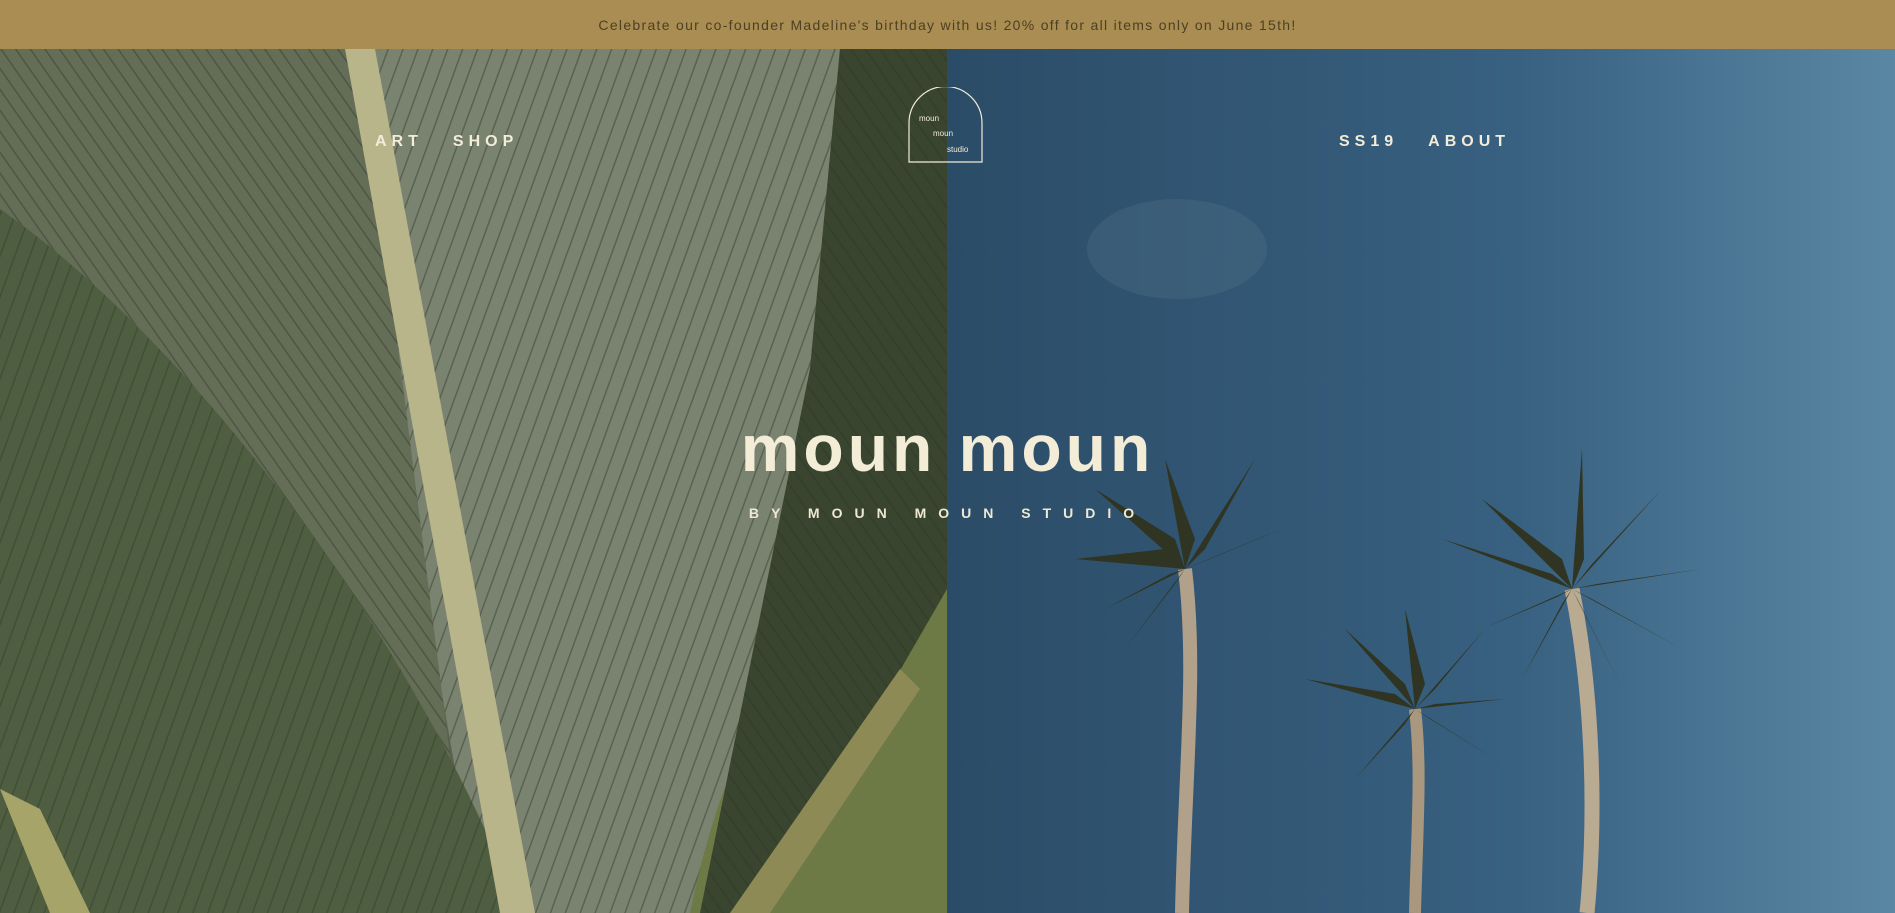  What do you see at coordinates (929, 118) in the screenshot?
I see `logo-line-1: moun` at bounding box center [929, 118].